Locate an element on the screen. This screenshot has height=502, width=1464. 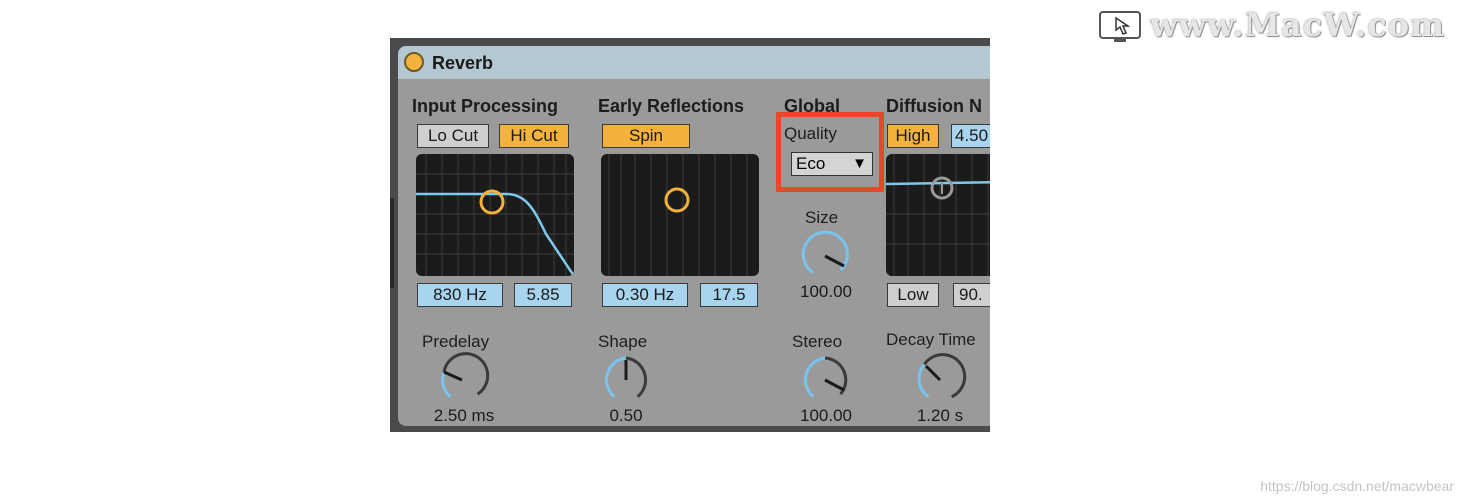
spin-rate-field: 17.5 is located at coordinates (729, 295).